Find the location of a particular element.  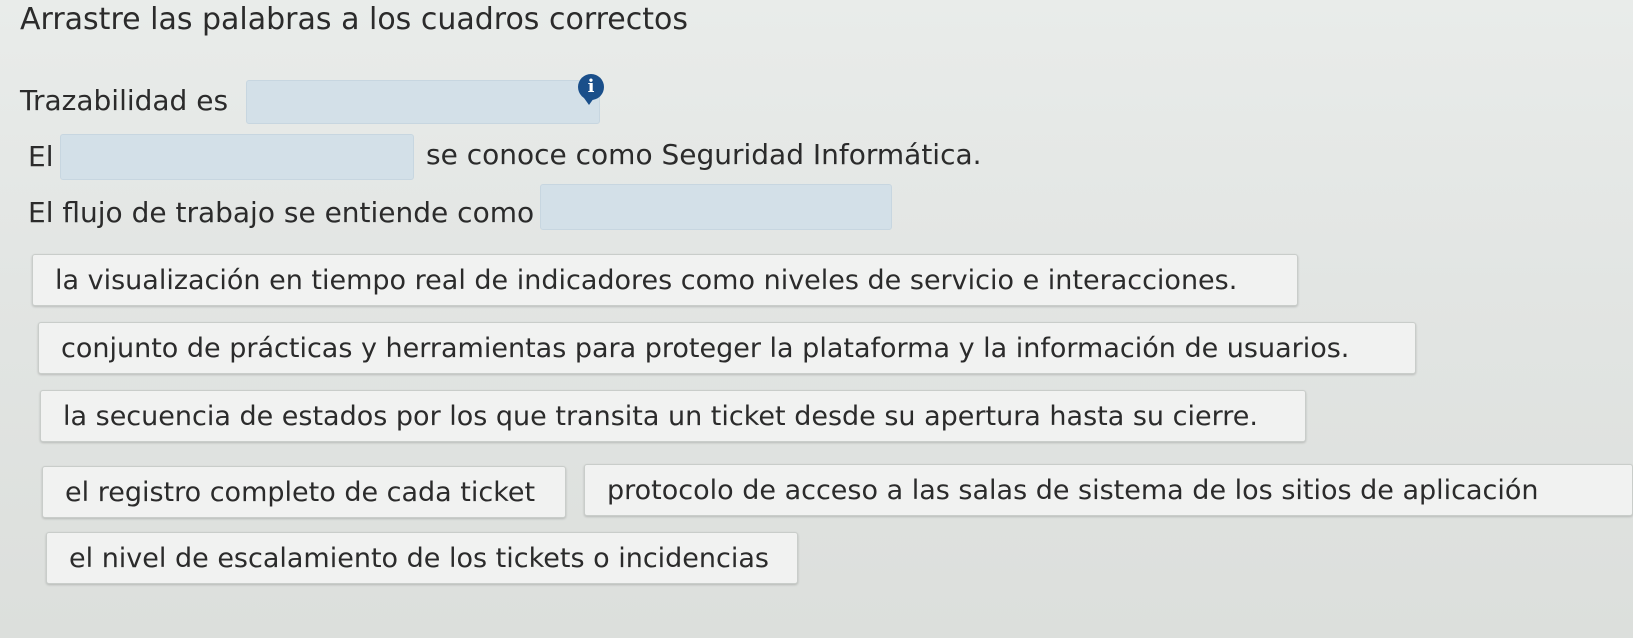

sentence-1-text: Trazabilidad es is located at coordinates (124, 100).